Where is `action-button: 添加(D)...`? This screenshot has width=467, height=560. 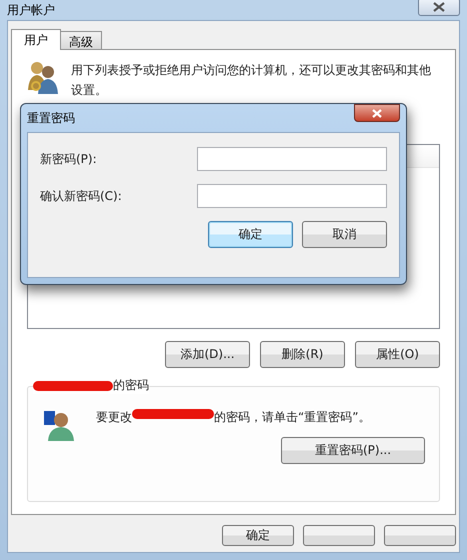
action-button: 添加(D)... is located at coordinates (207, 354).